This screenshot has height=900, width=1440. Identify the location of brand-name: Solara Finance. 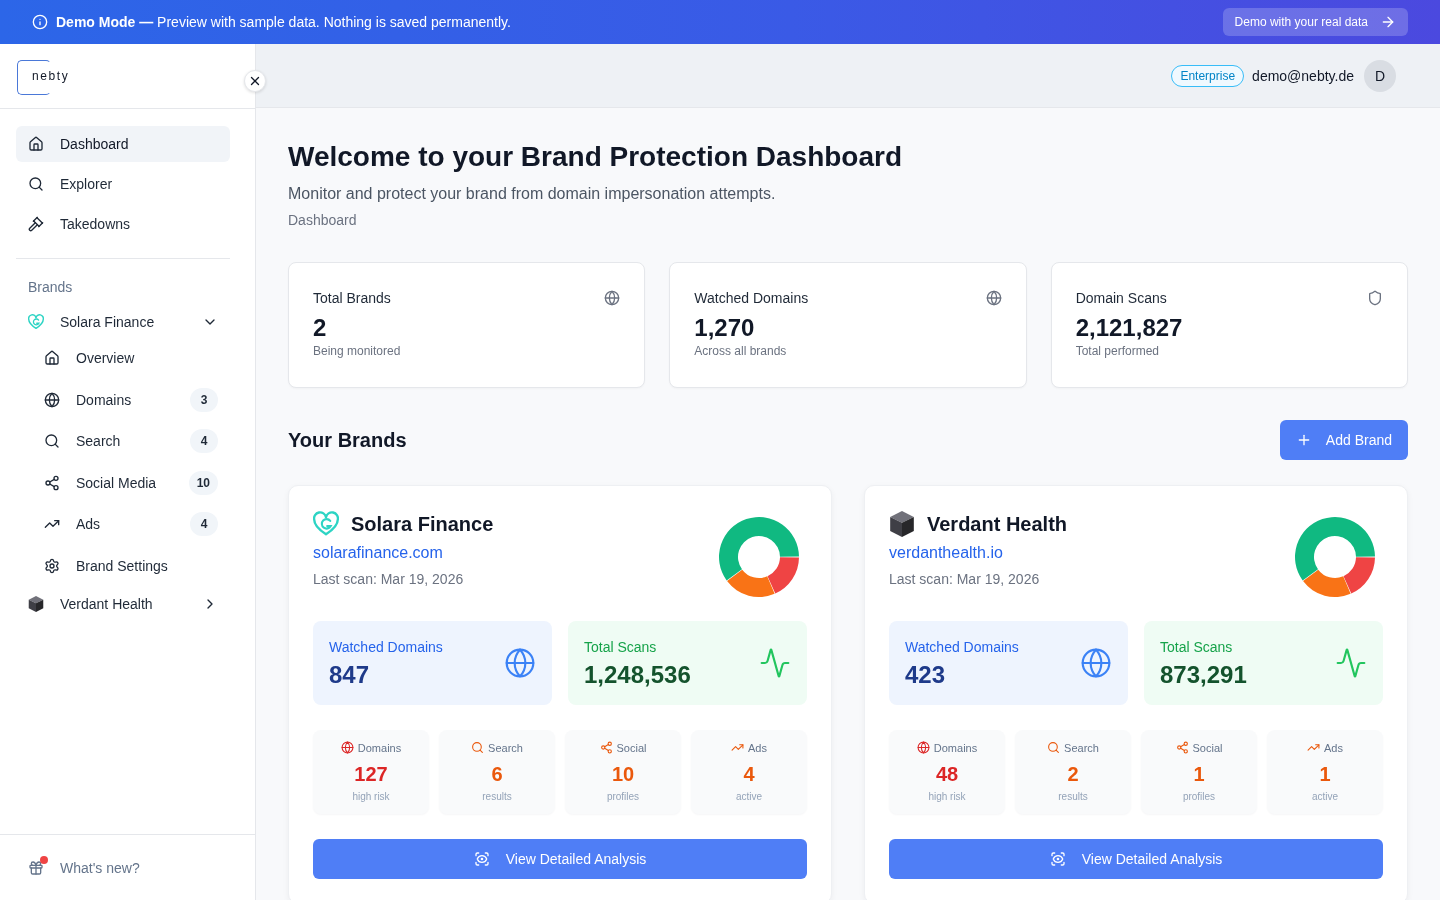
(422, 524).